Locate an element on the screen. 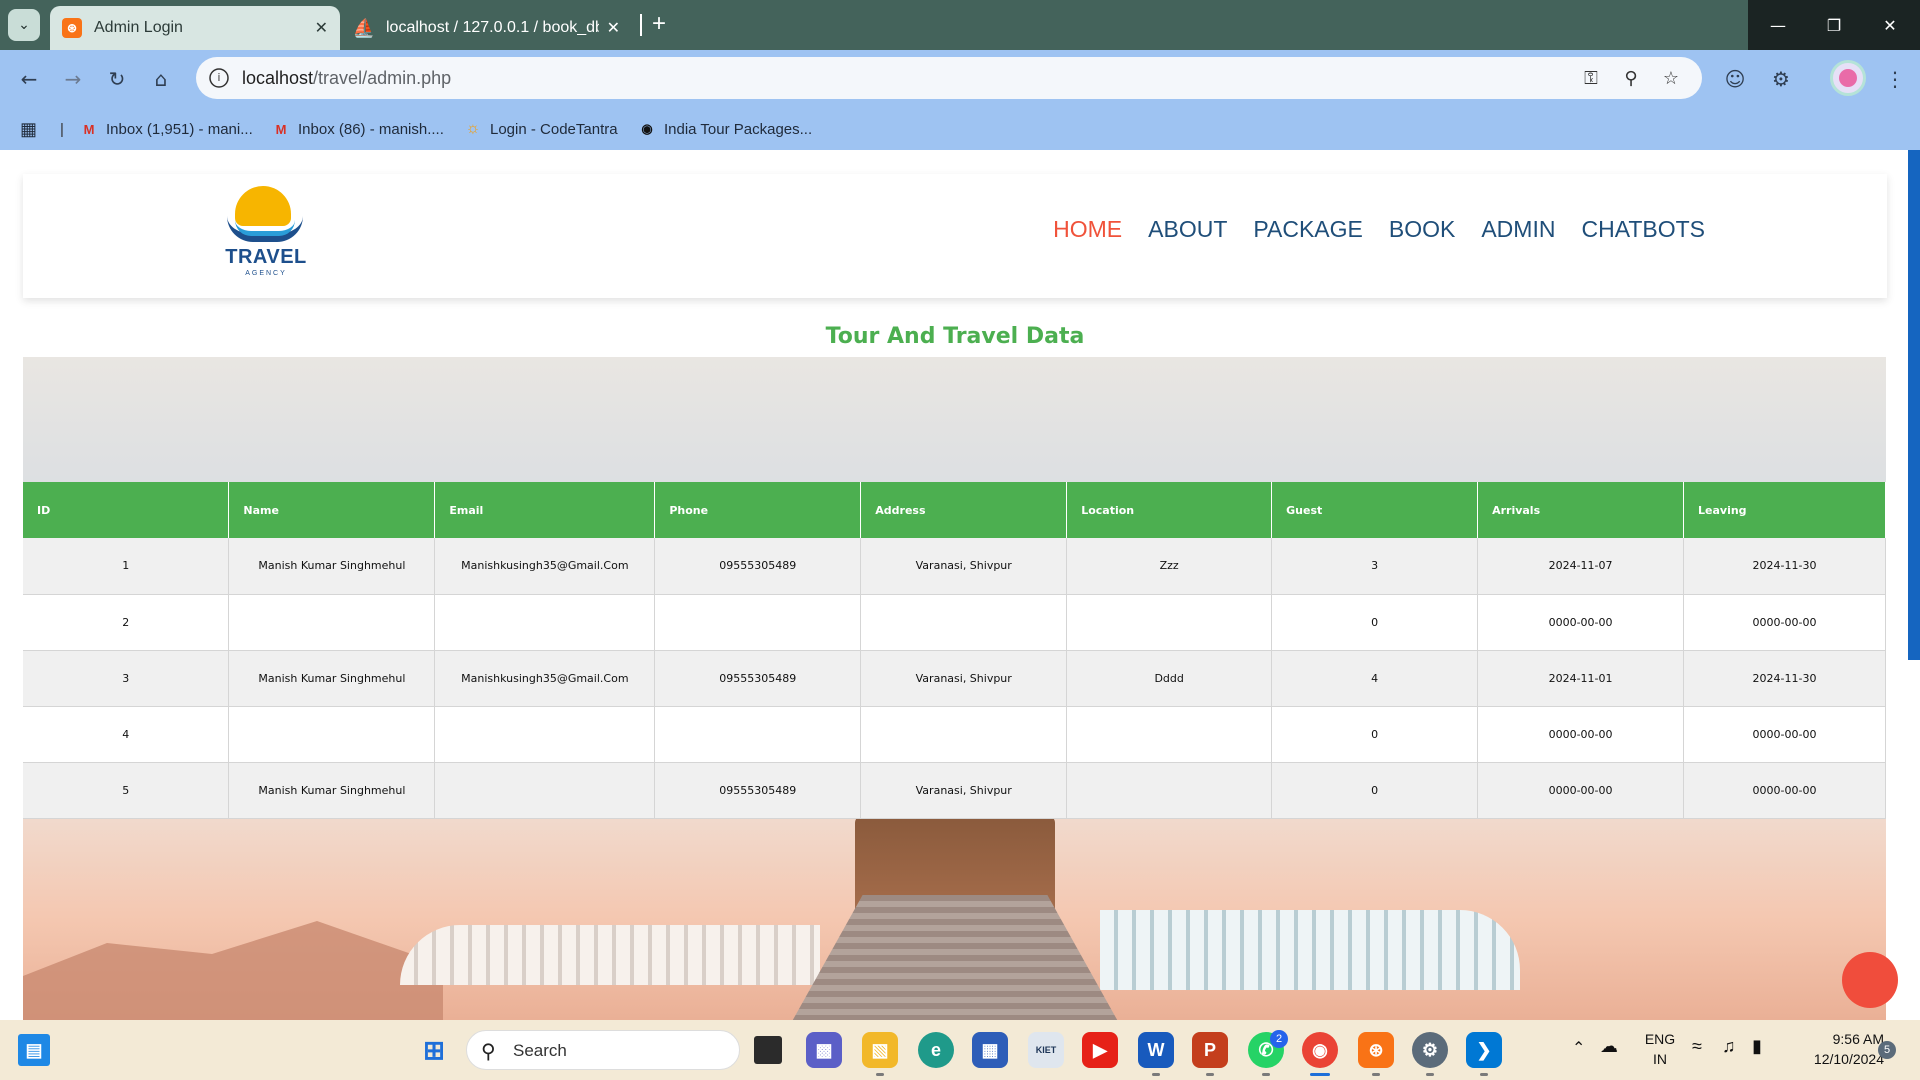 The width and height of the screenshot is (1920, 1080). reload-icon: ↻ is located at coordinates (117, 79).